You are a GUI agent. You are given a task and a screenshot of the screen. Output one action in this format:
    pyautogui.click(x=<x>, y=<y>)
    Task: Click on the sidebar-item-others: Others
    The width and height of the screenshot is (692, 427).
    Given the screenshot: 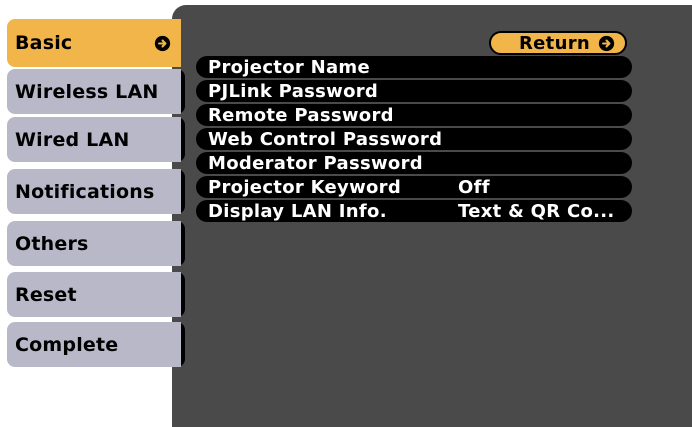 What is the action you would take?
    pyautogui.click(x=94, y=243)
    